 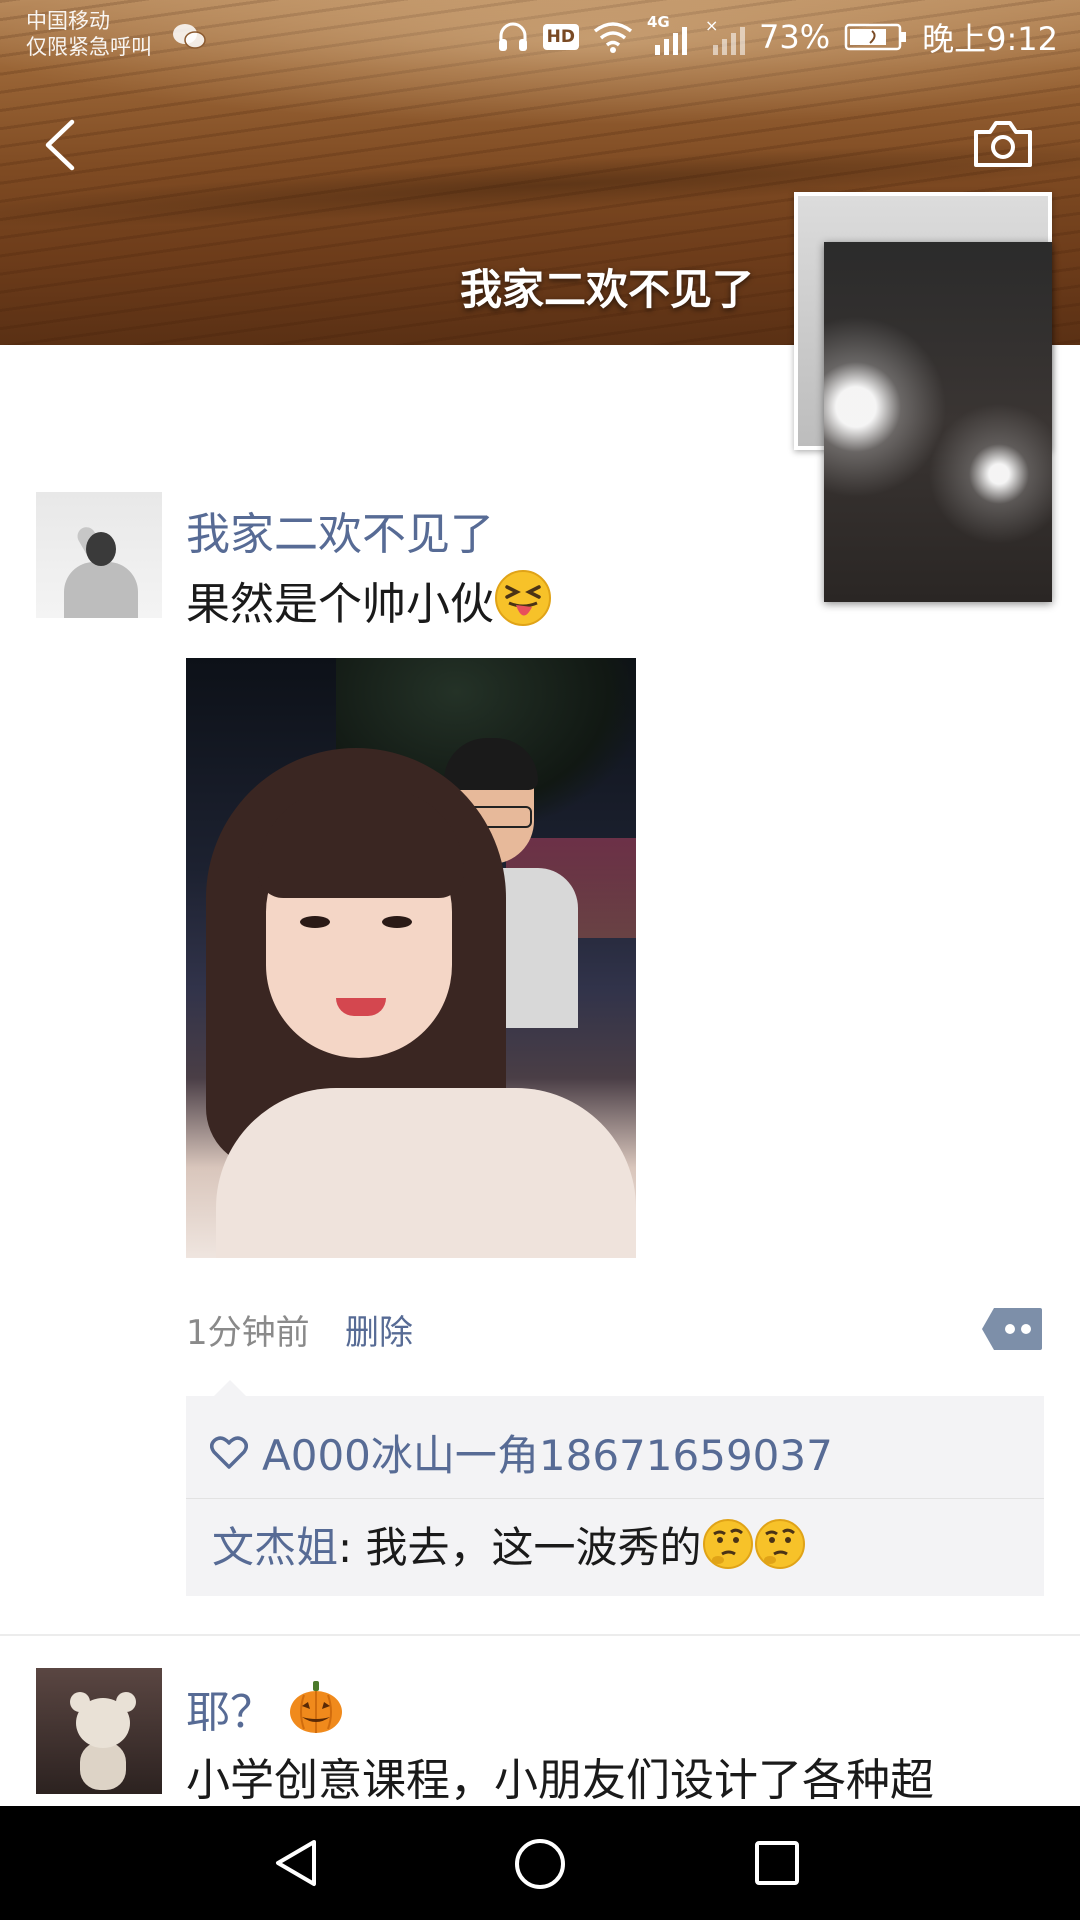 I want to click on likes-row: A000冰山一角18671659037, so click(x=521, y=1452).